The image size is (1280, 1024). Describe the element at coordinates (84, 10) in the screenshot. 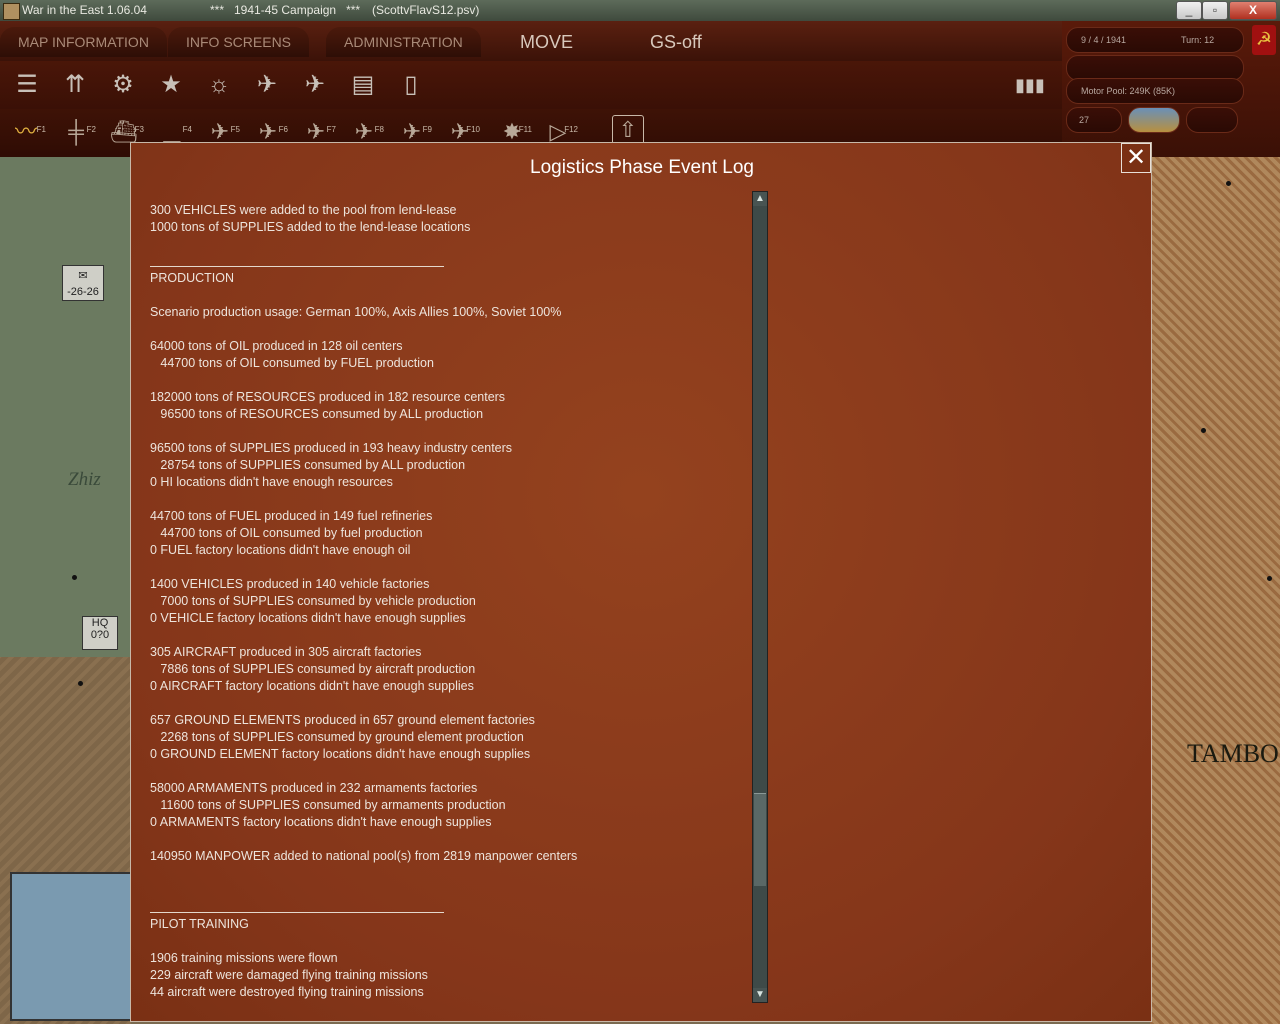

I see `app-title: War in the East 1.06.04` at that location.